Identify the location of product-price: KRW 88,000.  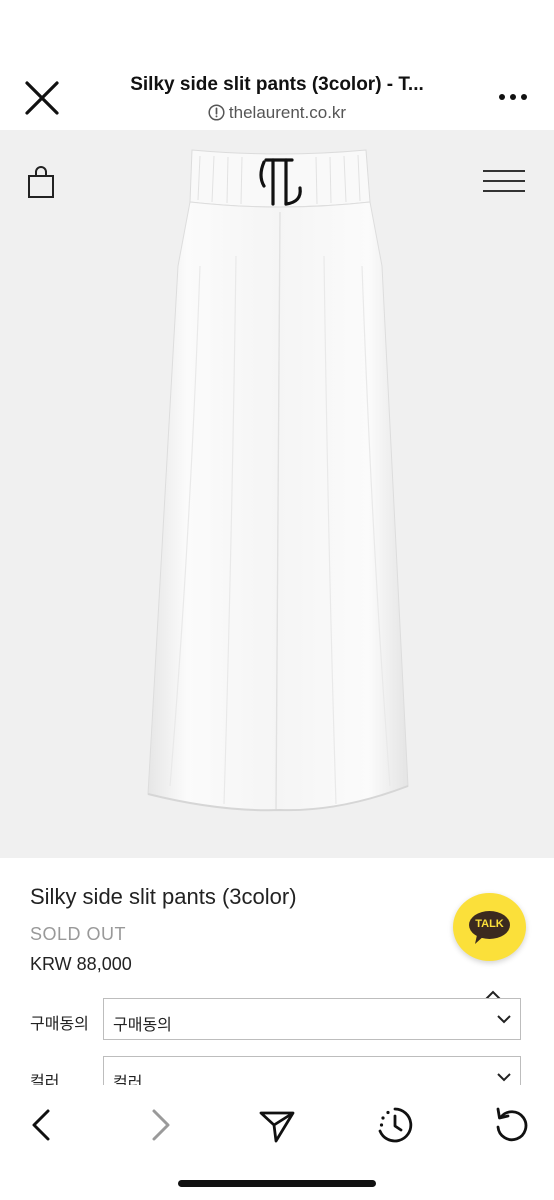
(81, 964).